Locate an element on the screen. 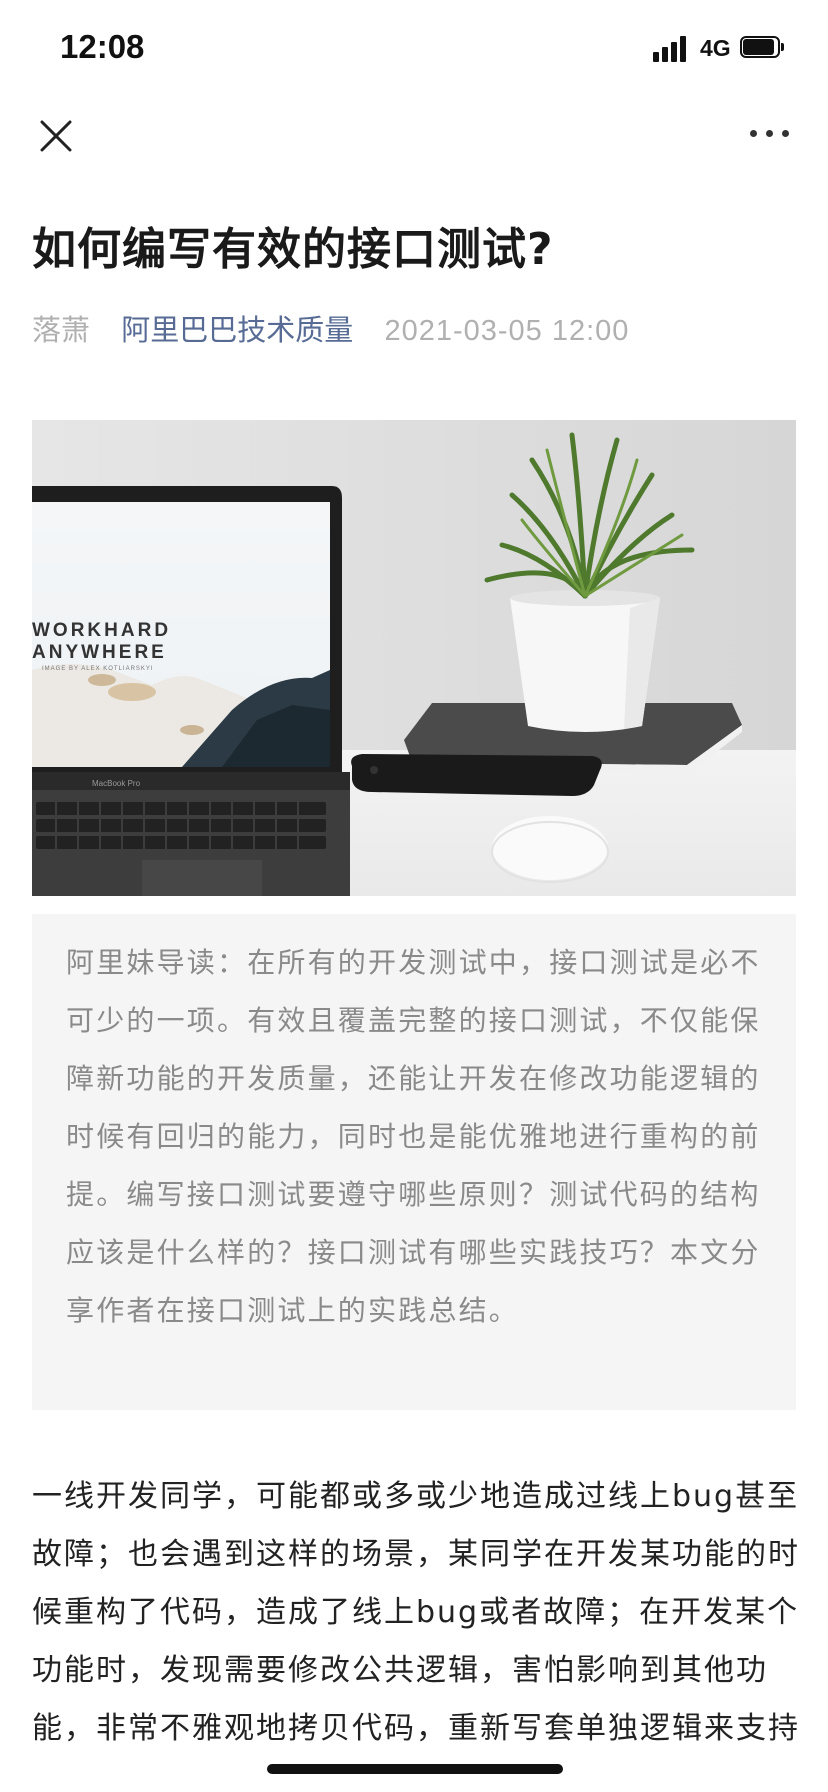  screen-text-2: ANYWHERE is located at coordinates (99, 652).